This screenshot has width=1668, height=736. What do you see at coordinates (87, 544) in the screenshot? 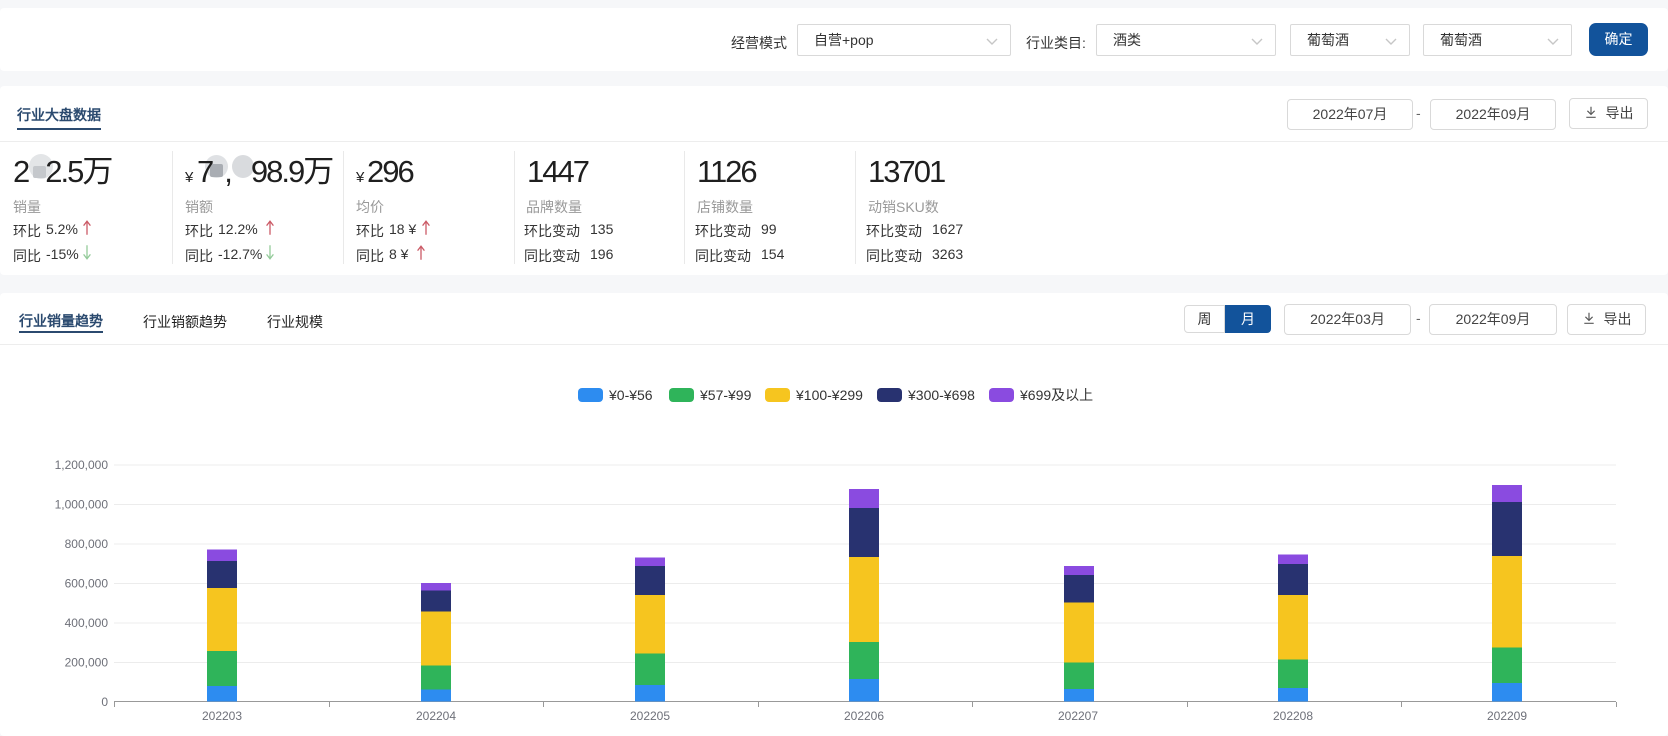
I see `svg-text: 800,000` at bounding box center [87, 544].